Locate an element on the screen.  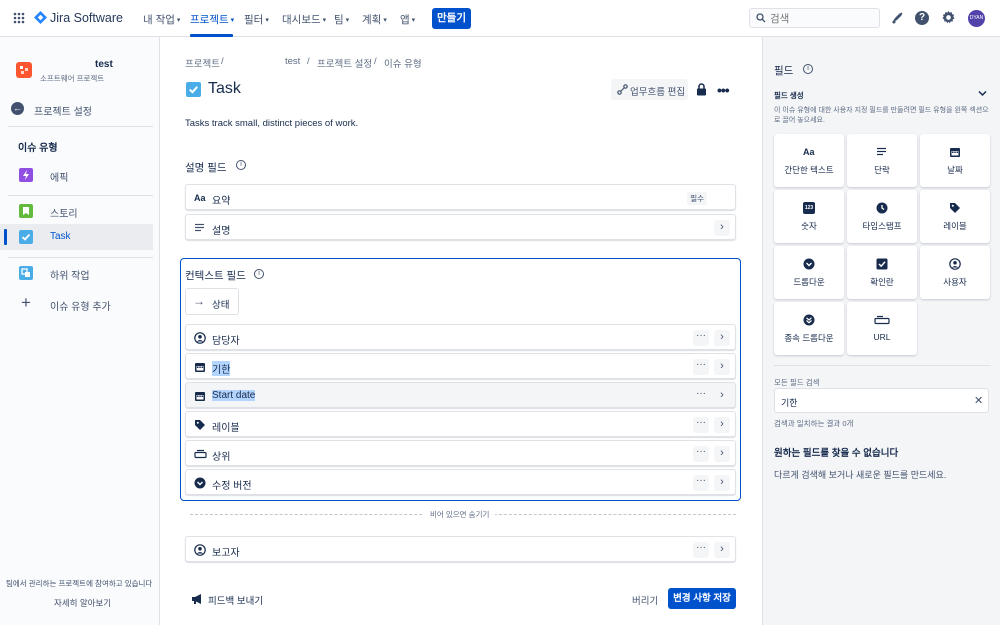
app-switcher-icon is located at coordinates (19, 18).